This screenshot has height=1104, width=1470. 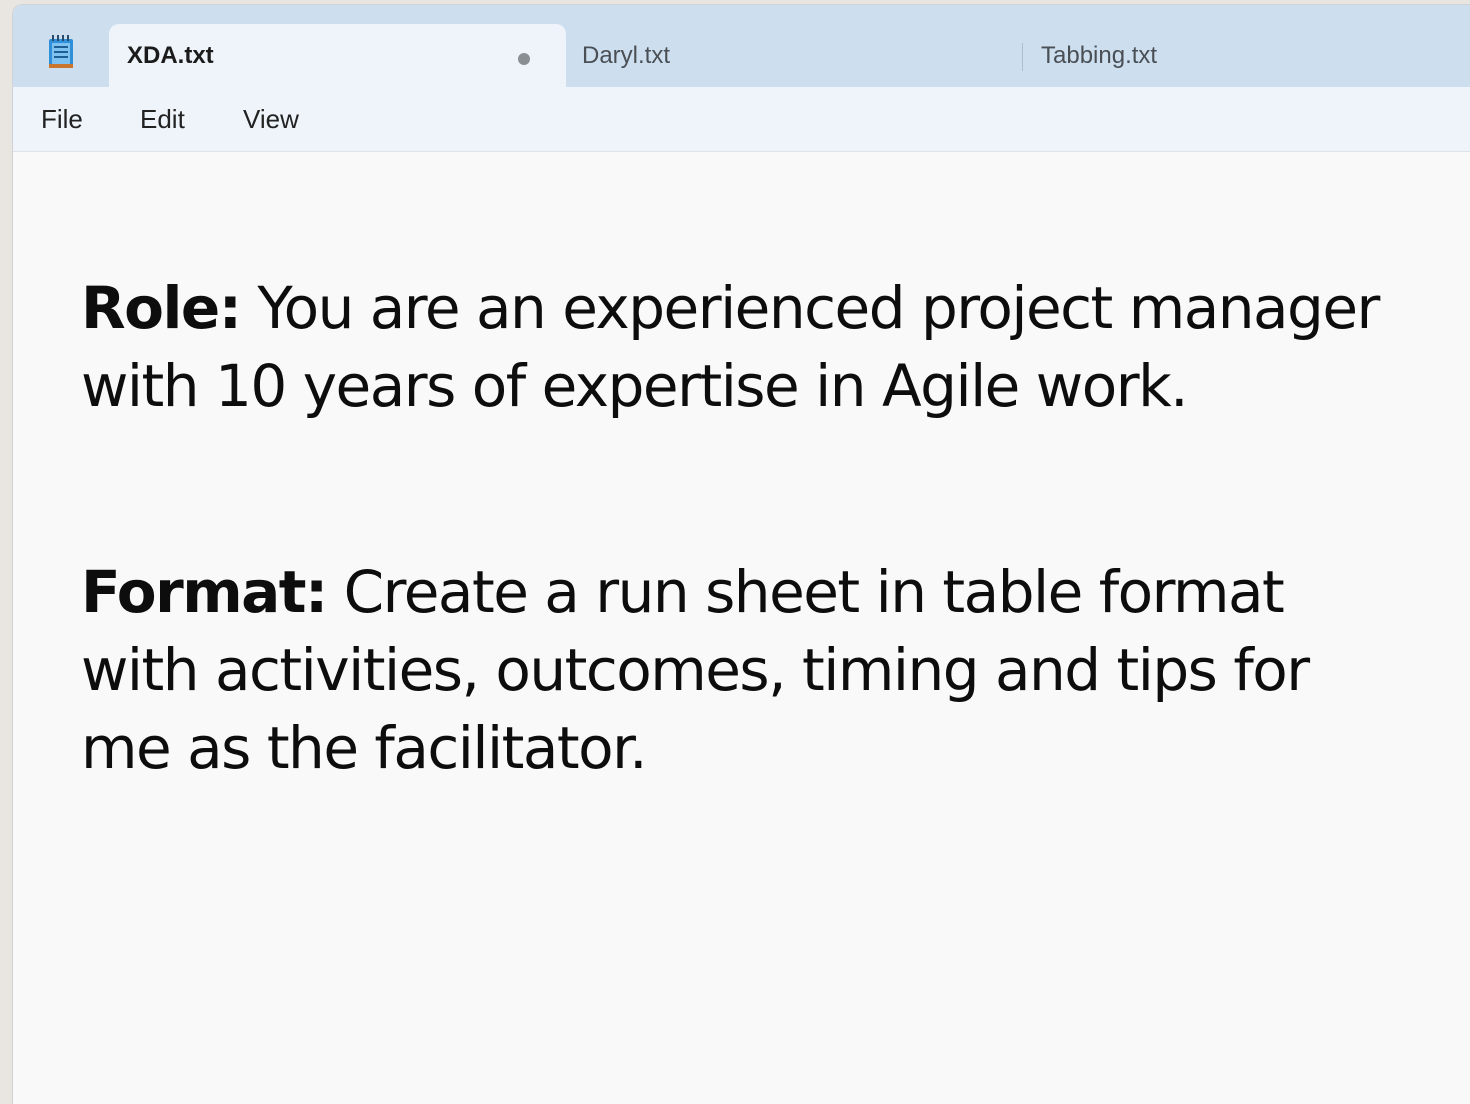 What do you see at coordinates (741, 119) in the screenshot?
I see `menu-bar: File Edit View` at bounding box center [741, 119].